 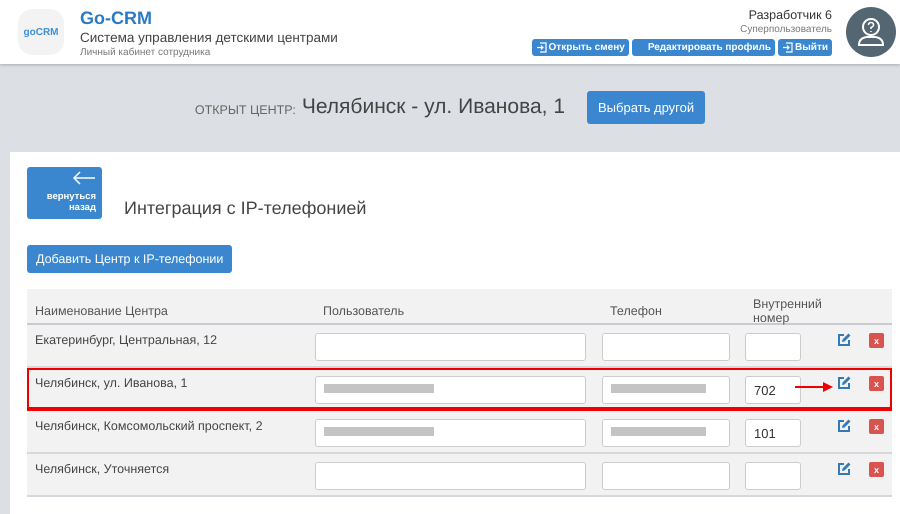 I want to click on input-field: 101, so click(x=773, y=433).